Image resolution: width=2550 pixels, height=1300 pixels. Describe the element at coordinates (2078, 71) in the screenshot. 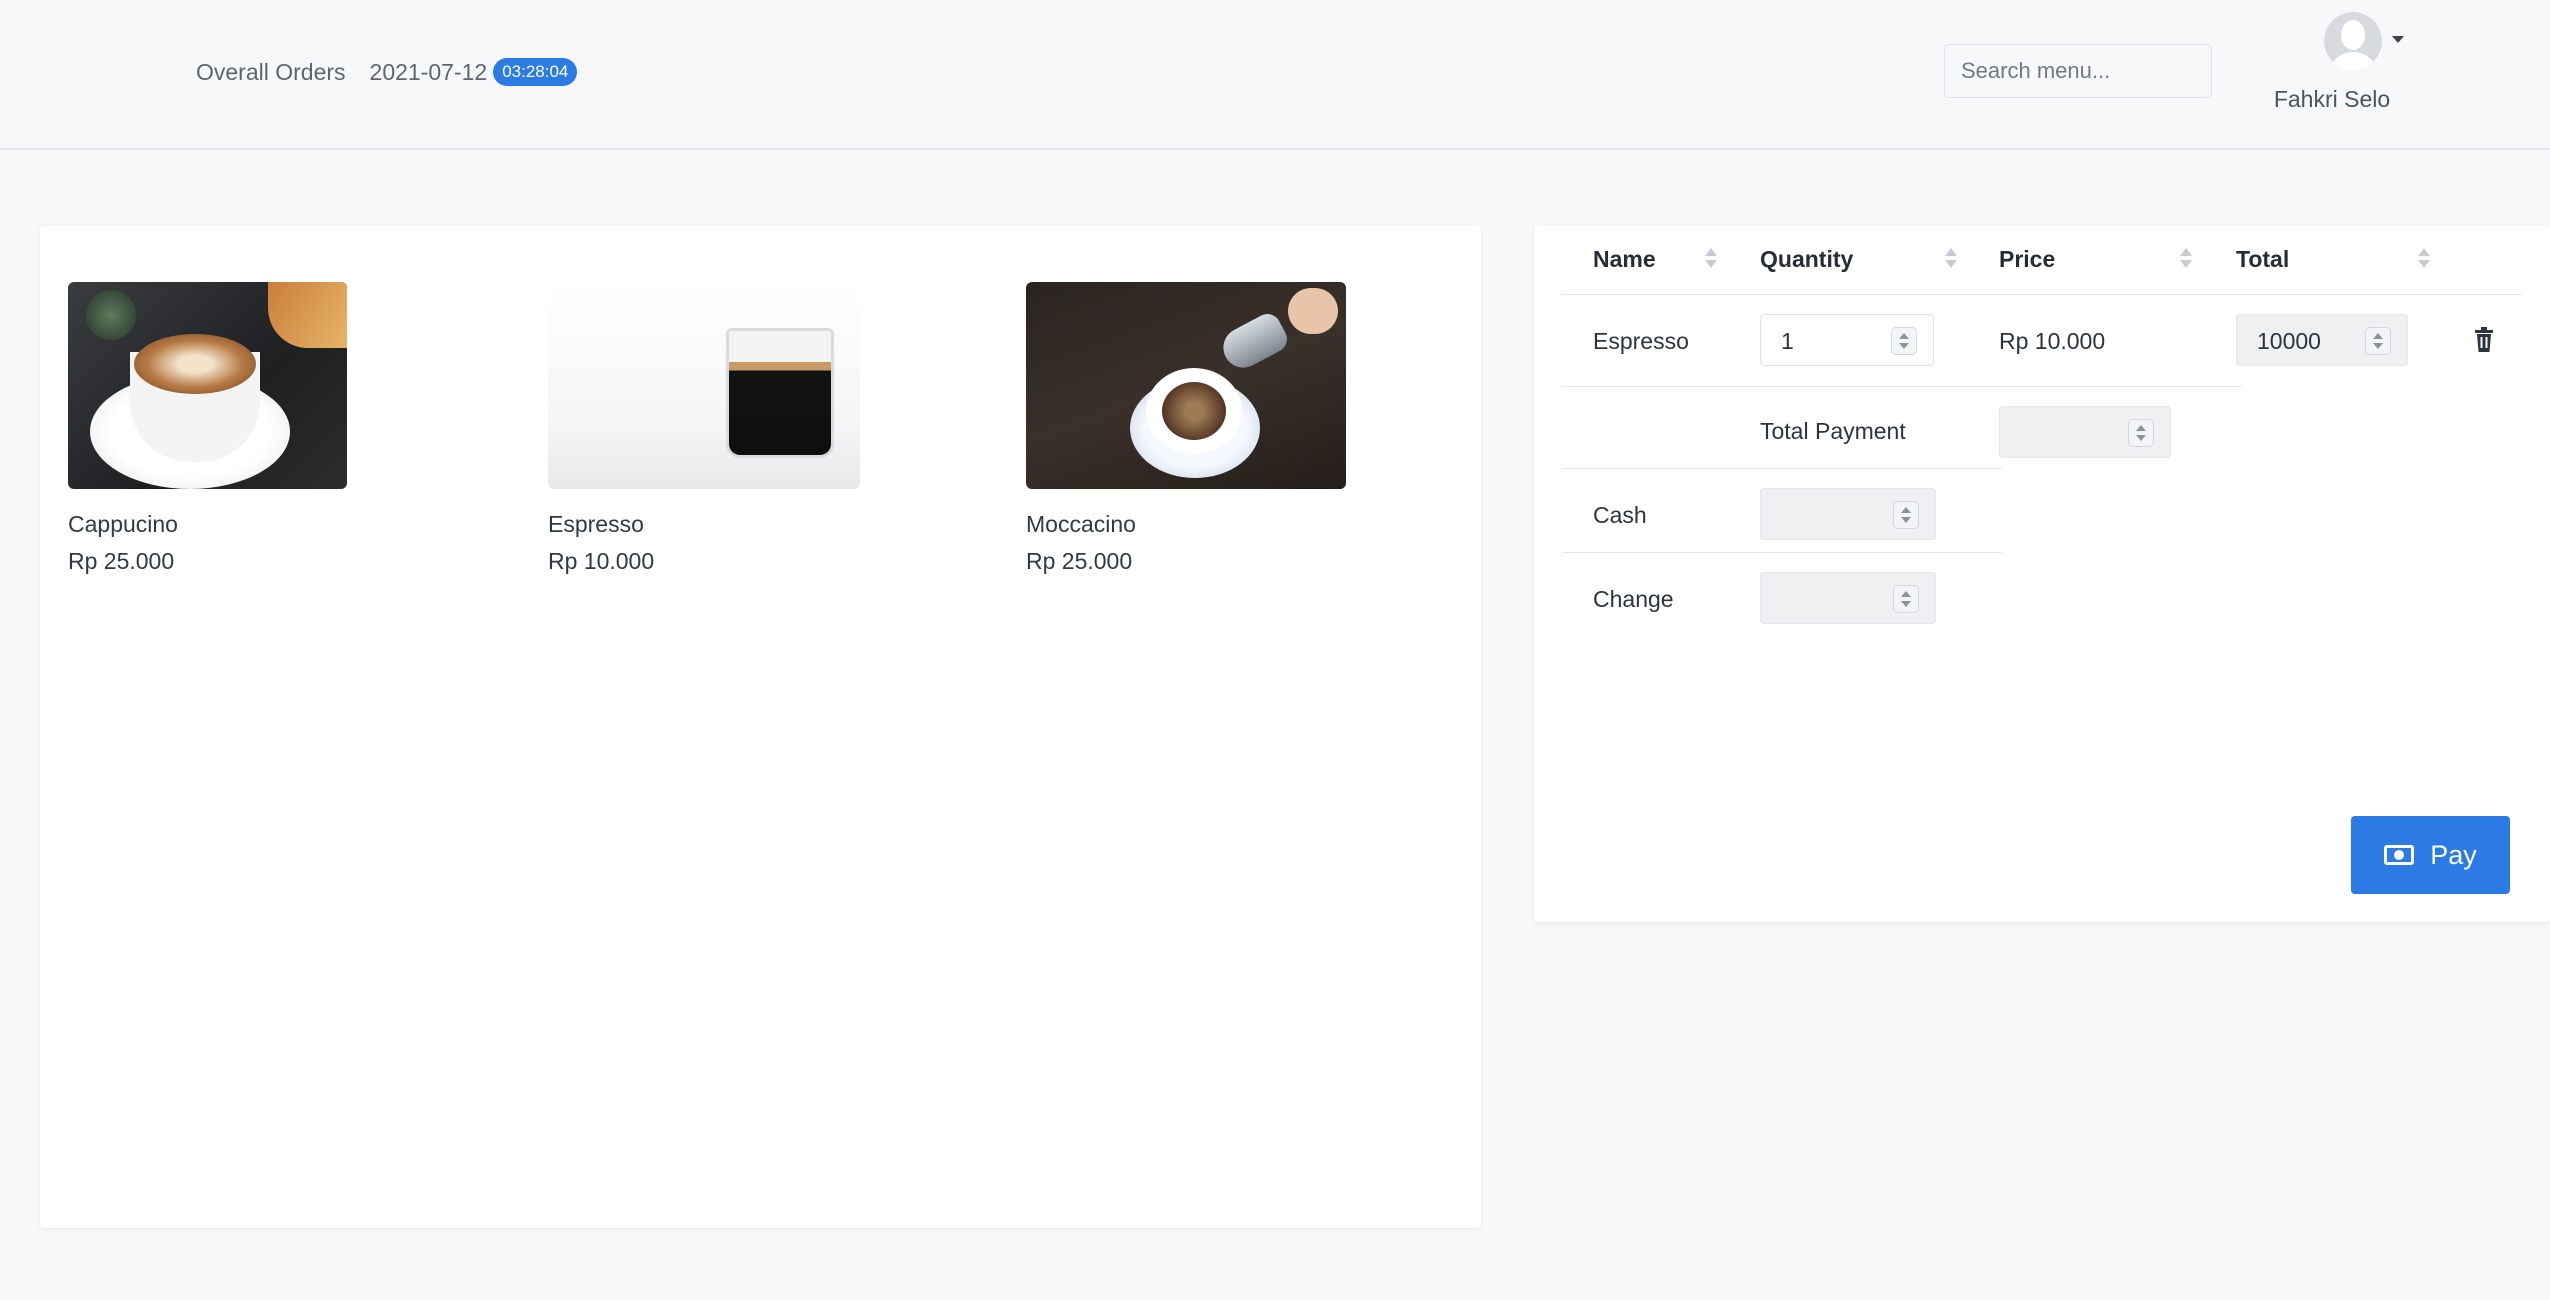

I see `search-menu-input` at that location.